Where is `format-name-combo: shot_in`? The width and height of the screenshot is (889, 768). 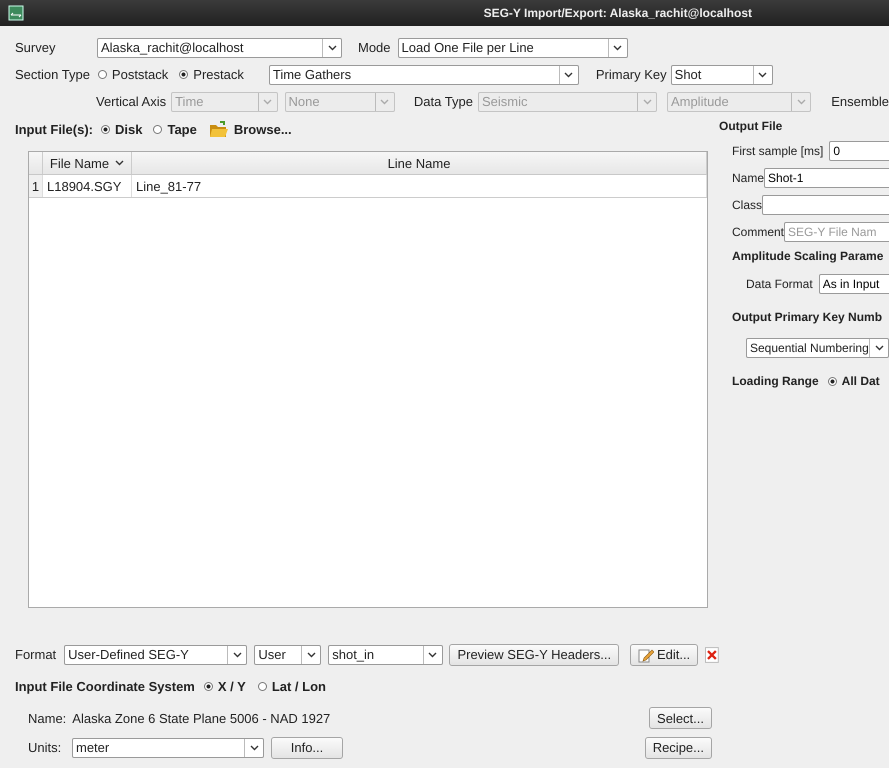
format-name-combo: shot_in is located at coordinates (385, 654).